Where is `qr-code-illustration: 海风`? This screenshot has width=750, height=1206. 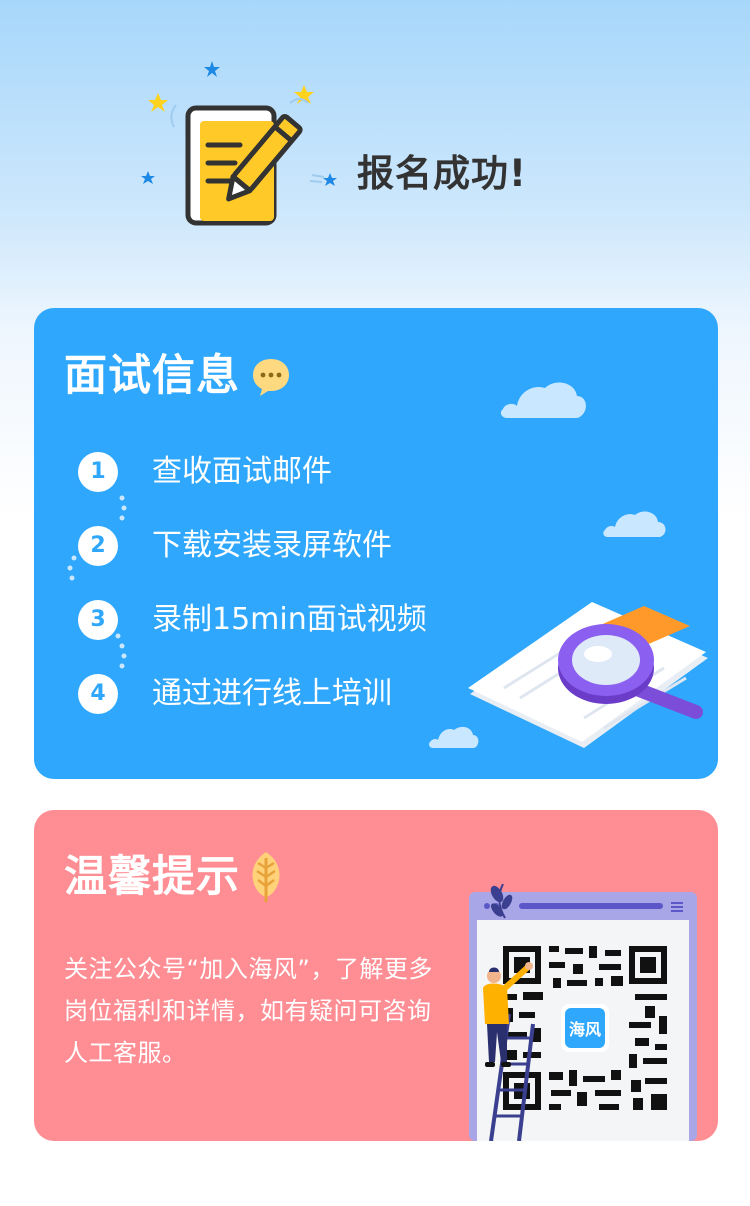 qr-code-illustration: 海风 is located at coordinates (583, 1012).